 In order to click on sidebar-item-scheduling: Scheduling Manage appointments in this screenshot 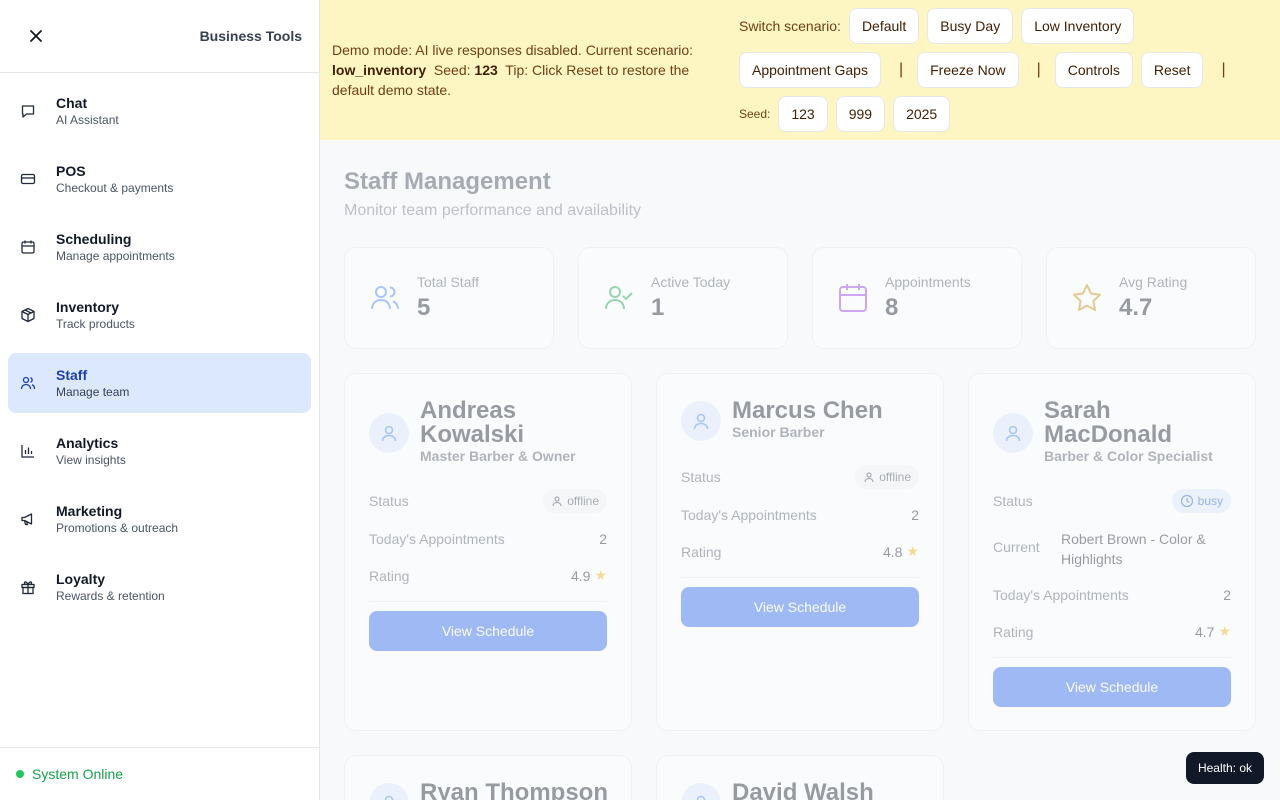, I will do `click(159, 247)`.